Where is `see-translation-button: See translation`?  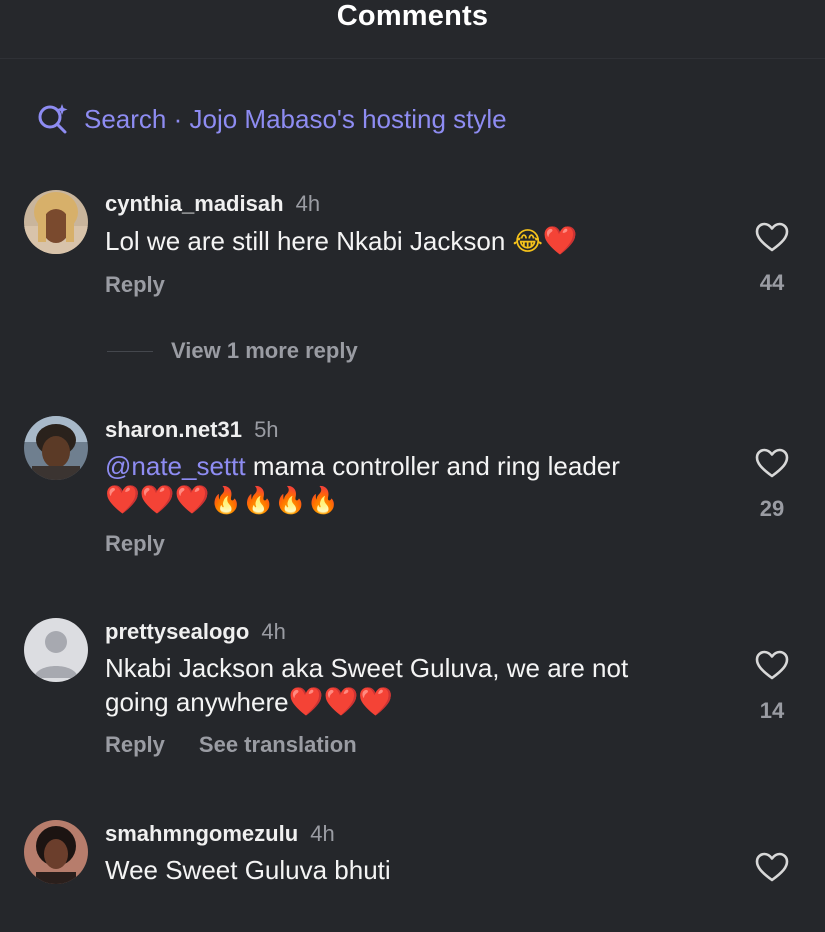 see-translation-button: See translation is located at coordinates (278, 745).